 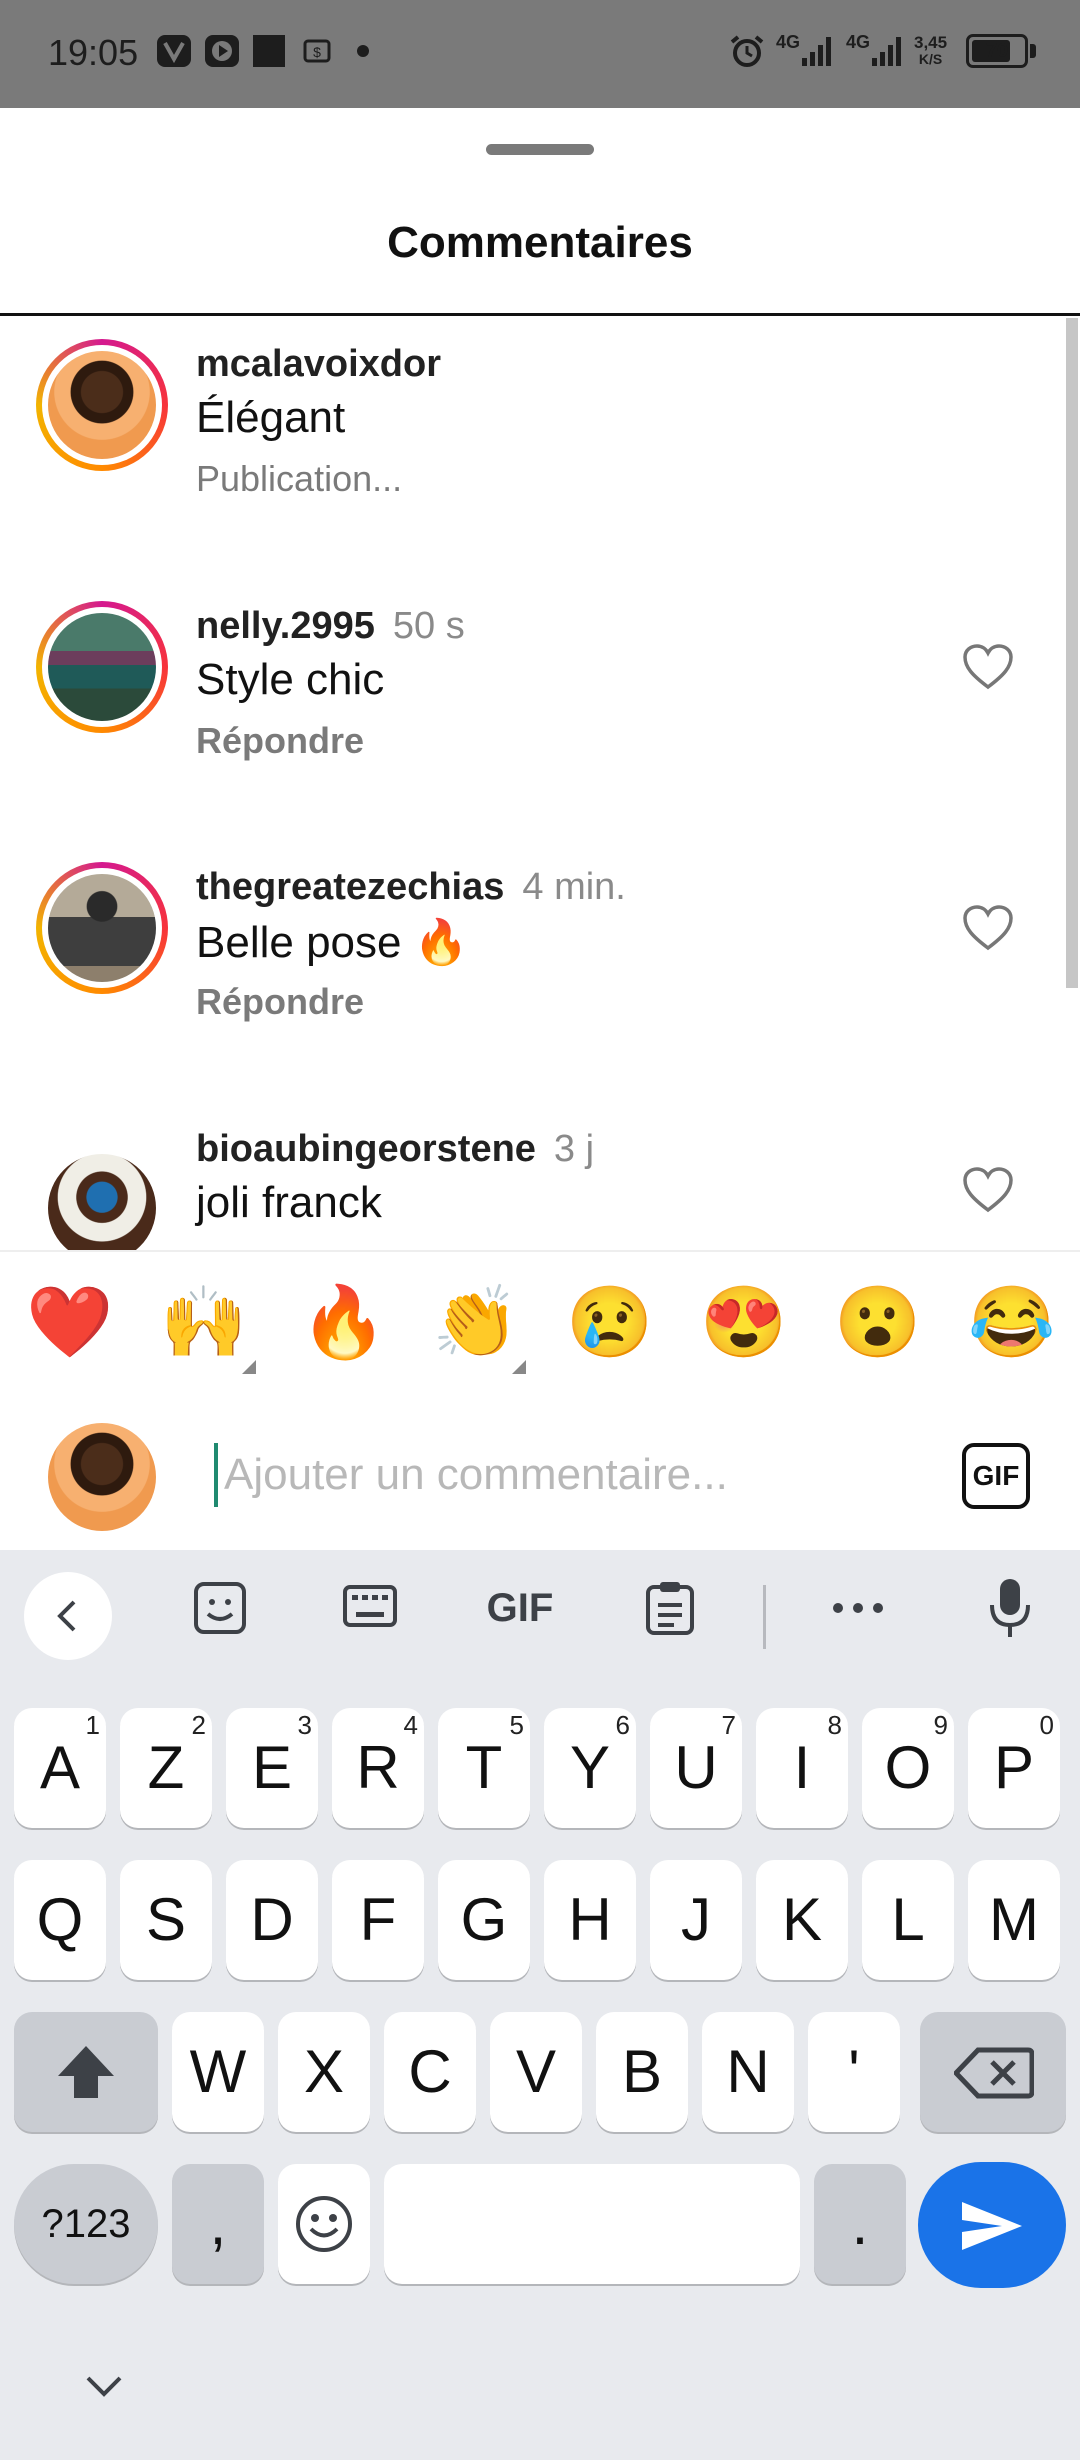 I want to click on more-options-button, so click(x=858, y=1608).